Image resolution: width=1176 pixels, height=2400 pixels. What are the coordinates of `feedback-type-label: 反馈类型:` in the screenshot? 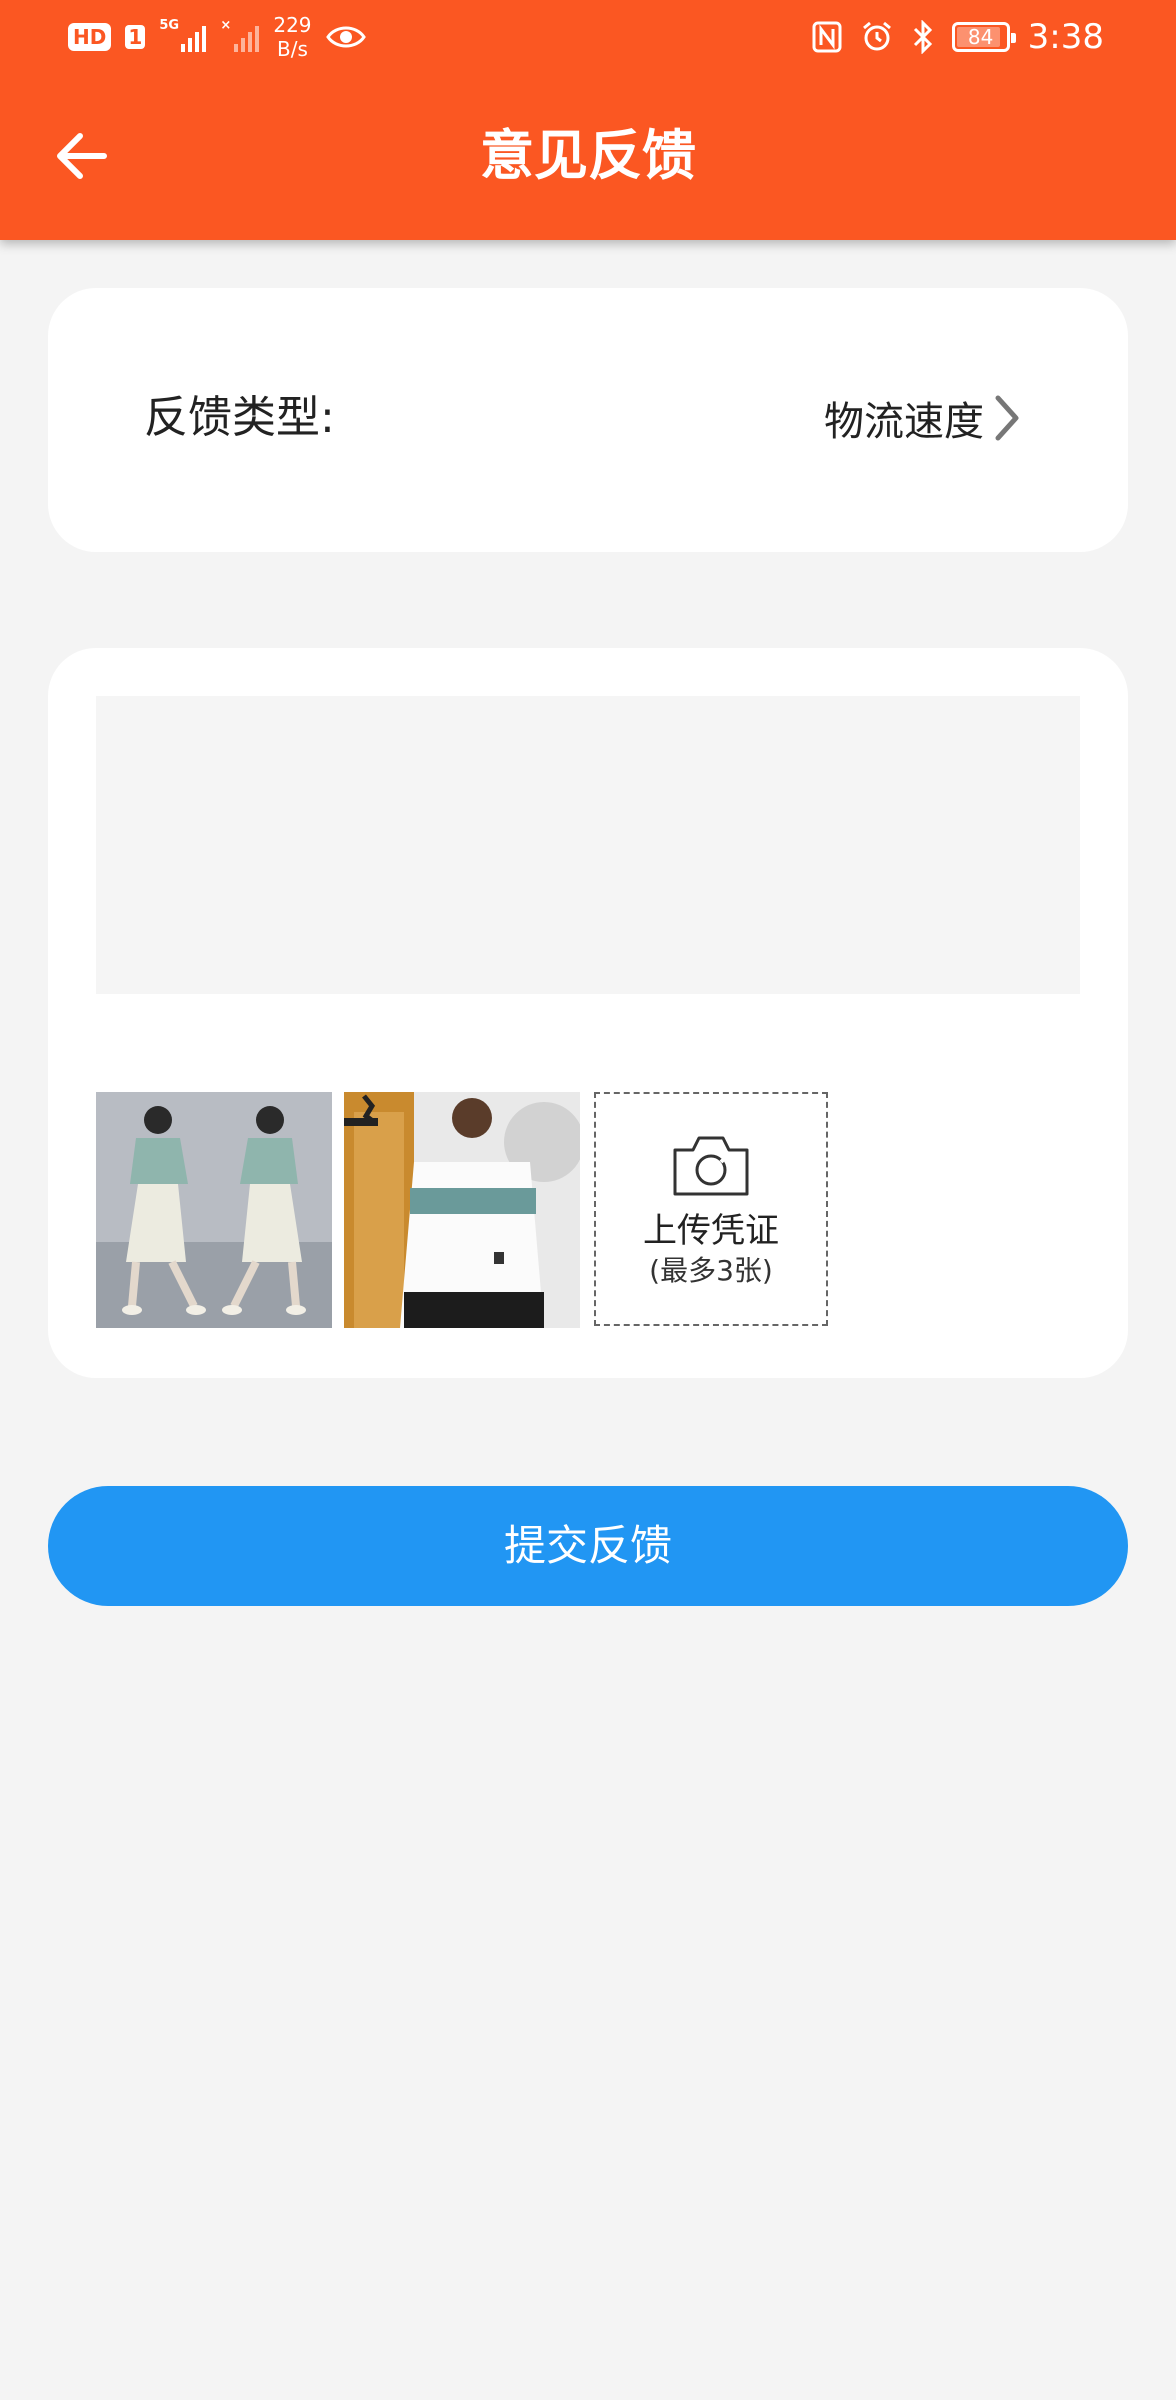 It's located at (239, 417).